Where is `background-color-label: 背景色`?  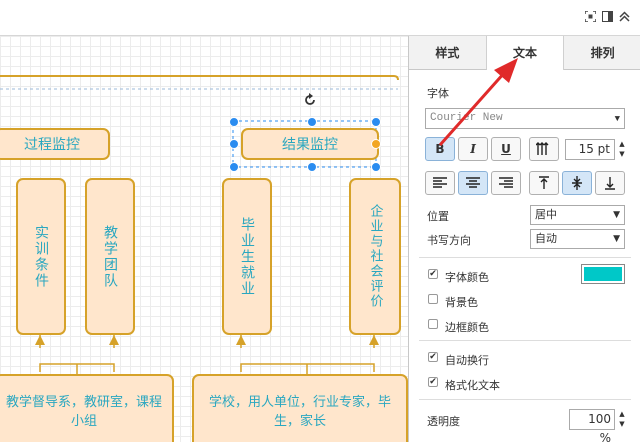
background-color-label: 背景色 is located at coordinates (461, 302).